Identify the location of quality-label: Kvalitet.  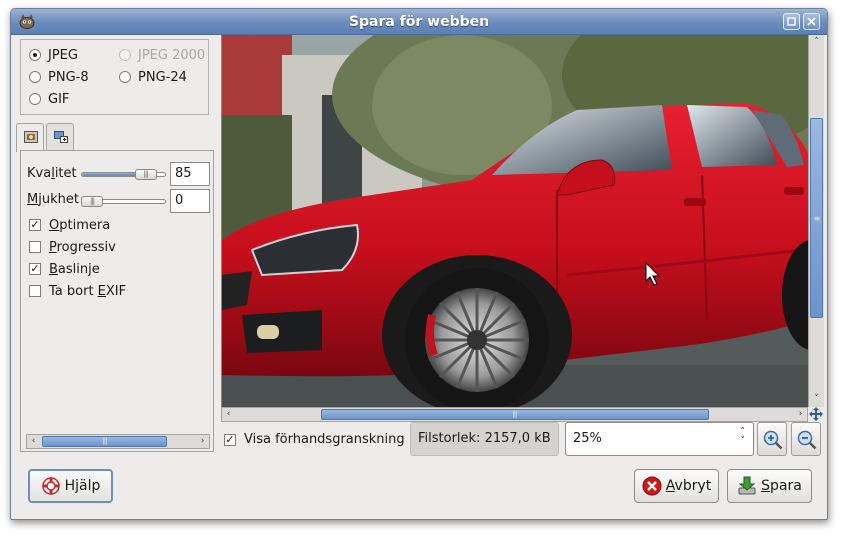
(52, 173).